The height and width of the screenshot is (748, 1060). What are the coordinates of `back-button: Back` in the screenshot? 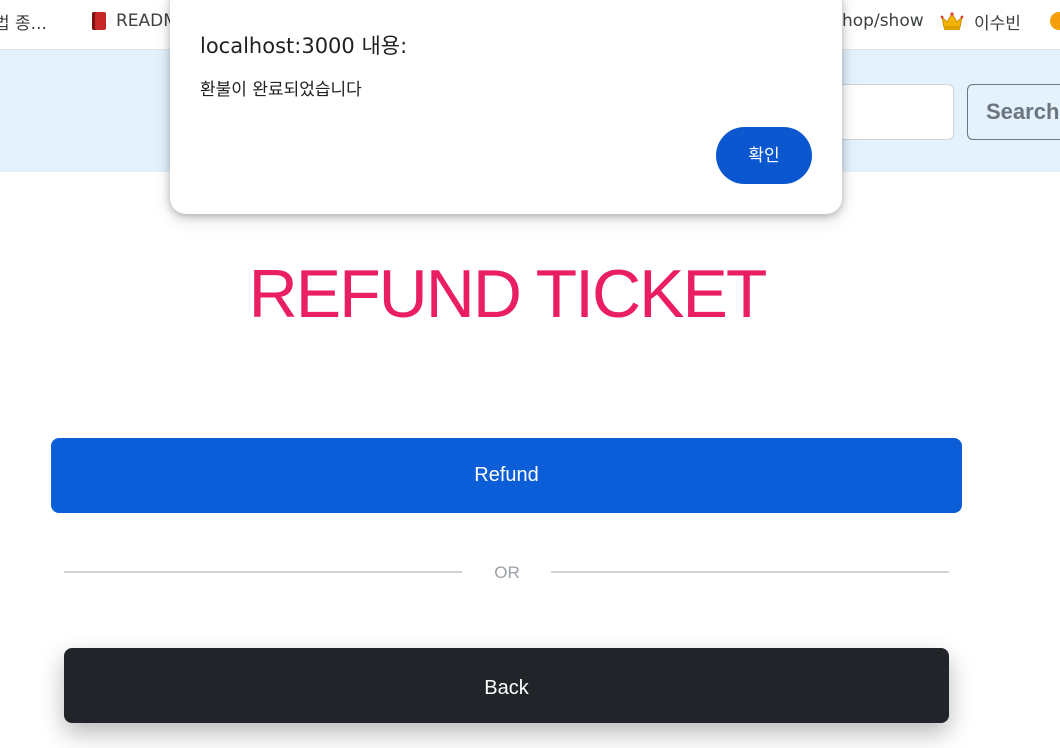 It's located at (506, 685).